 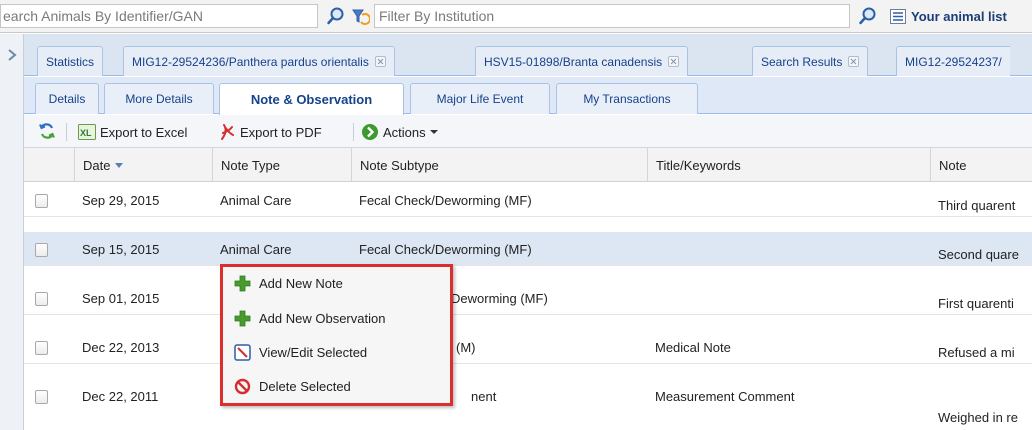 I want to click on tab-label: Statistics, so click(x=70, y=61).